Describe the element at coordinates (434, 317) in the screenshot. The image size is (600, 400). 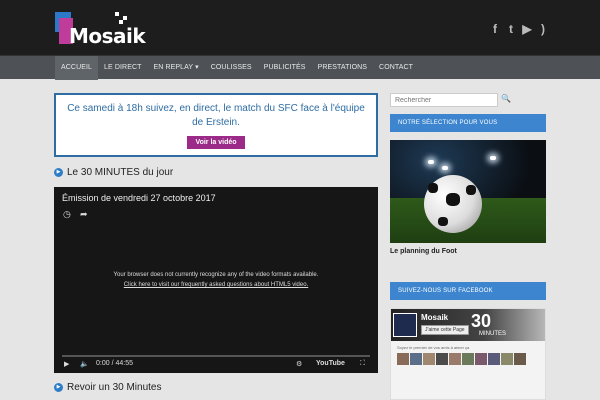
I see `facebook-page-name: Mosaik` at that location.